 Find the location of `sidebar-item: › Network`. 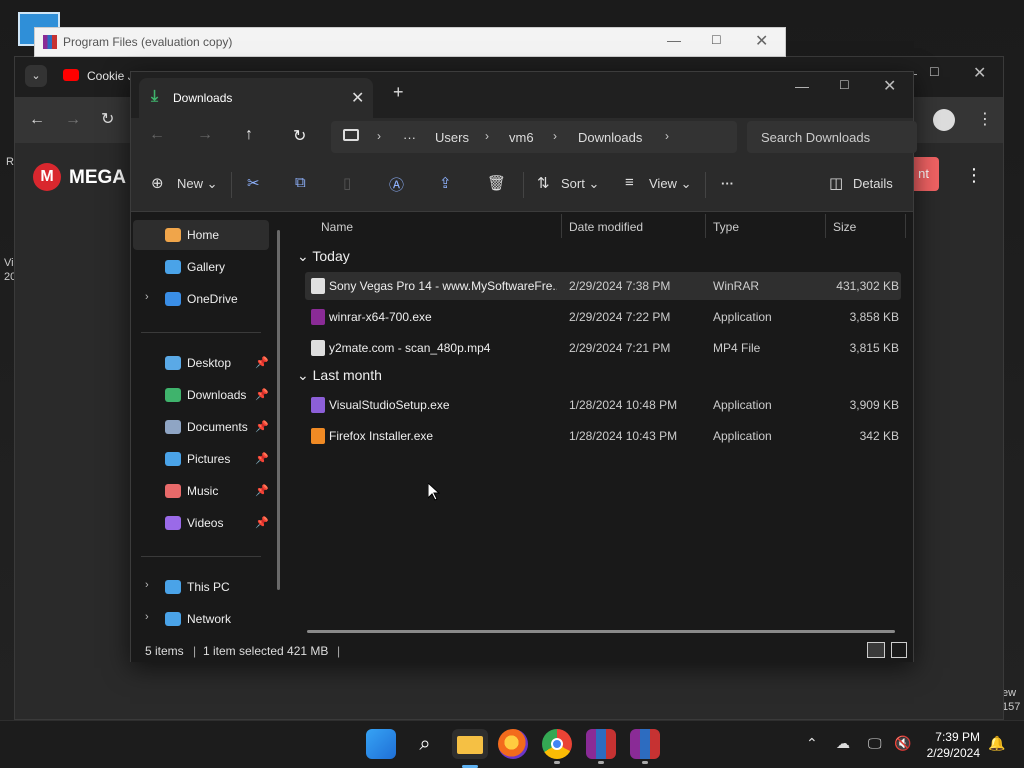

sidebar-item: › Network is located at coordinates (201, 619).